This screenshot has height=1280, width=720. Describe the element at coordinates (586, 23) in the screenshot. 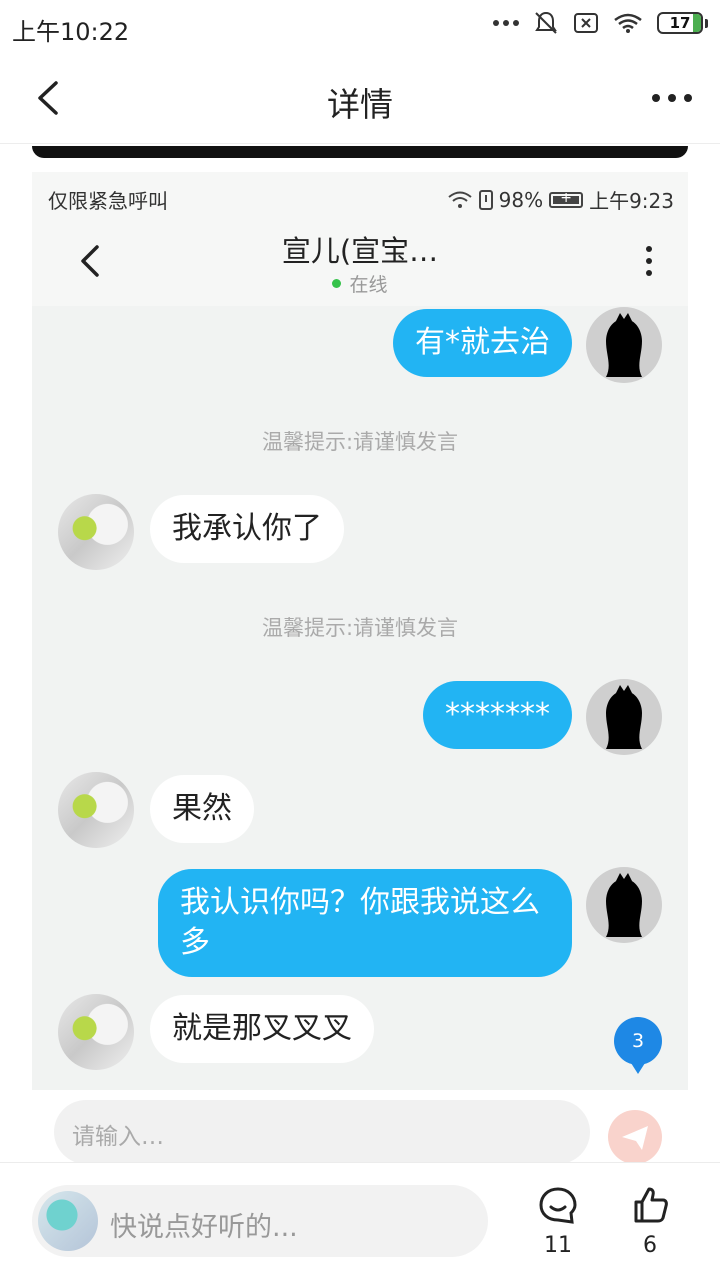

I see `no-sim-icon` at that location.